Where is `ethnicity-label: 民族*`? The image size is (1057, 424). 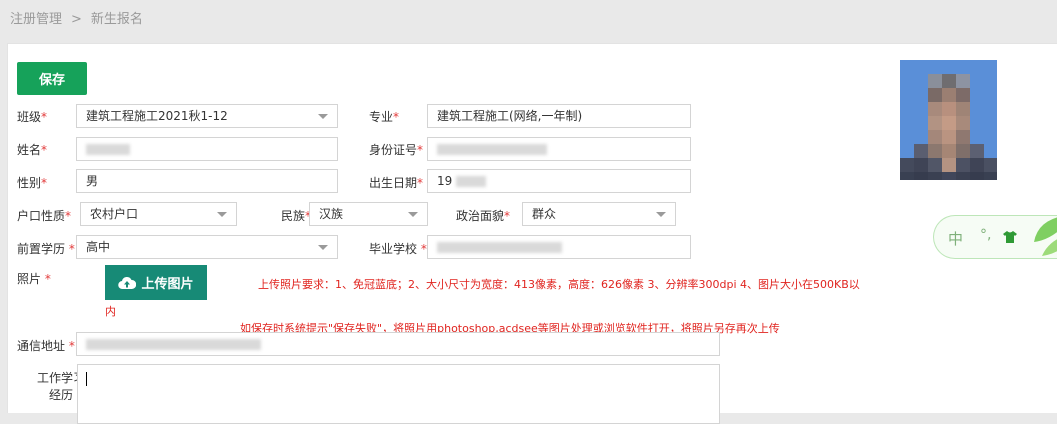
ethnicity-label: 民族* is located at coordinates (296, 216).